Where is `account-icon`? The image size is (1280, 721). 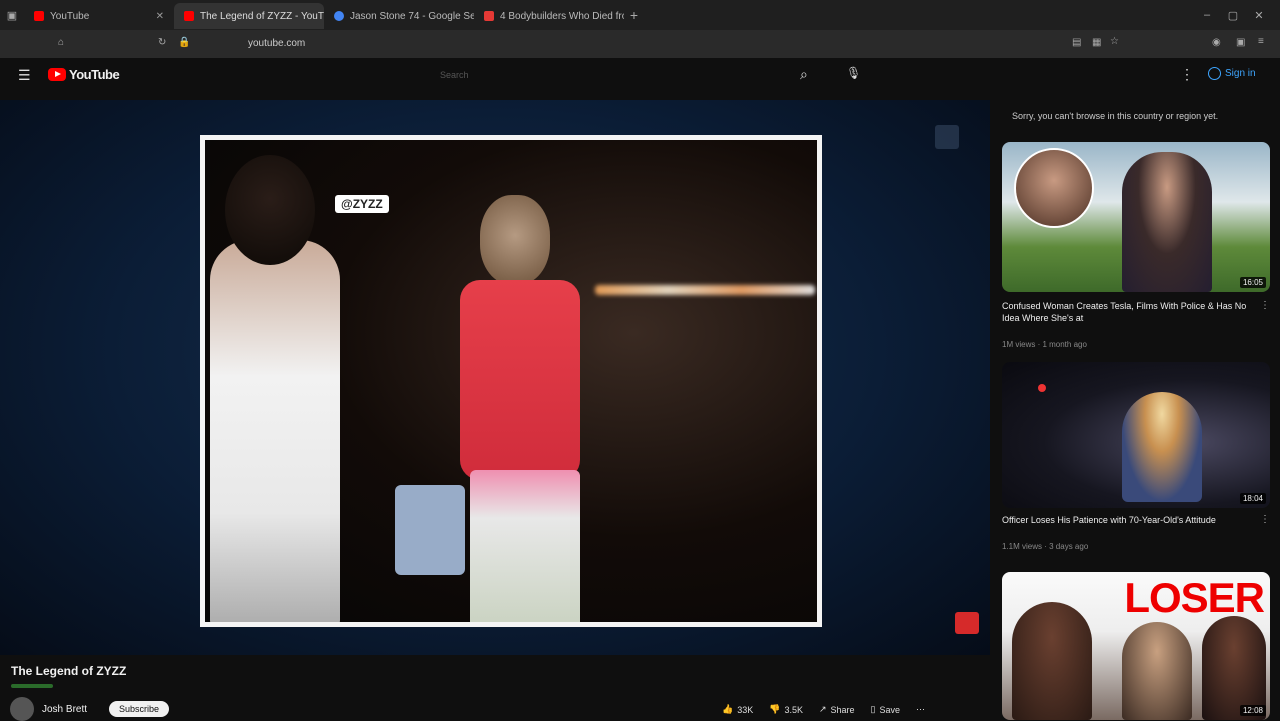 account-icon is located at coordinates (1214, 73).